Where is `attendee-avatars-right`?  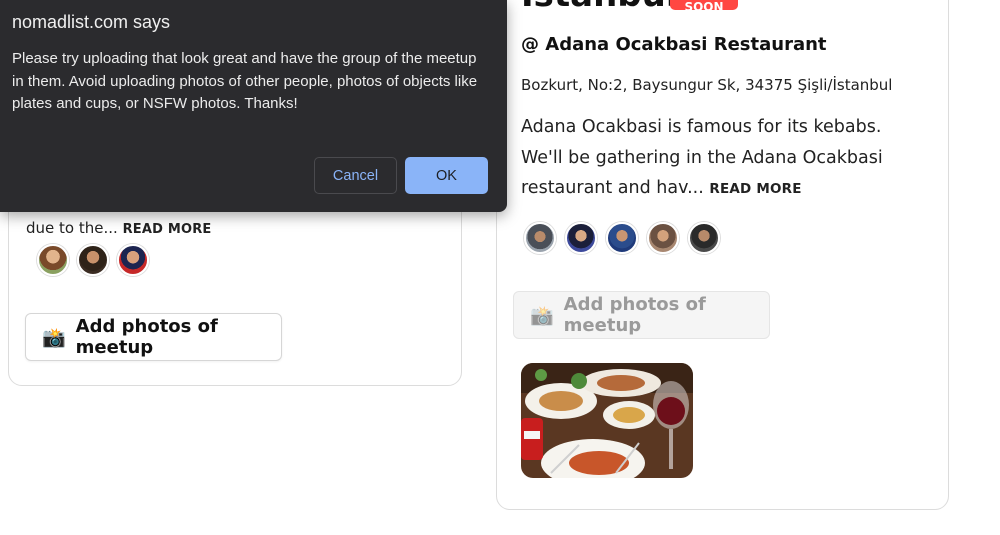 attendee-avatars-right is located at coordinates (622, 238).